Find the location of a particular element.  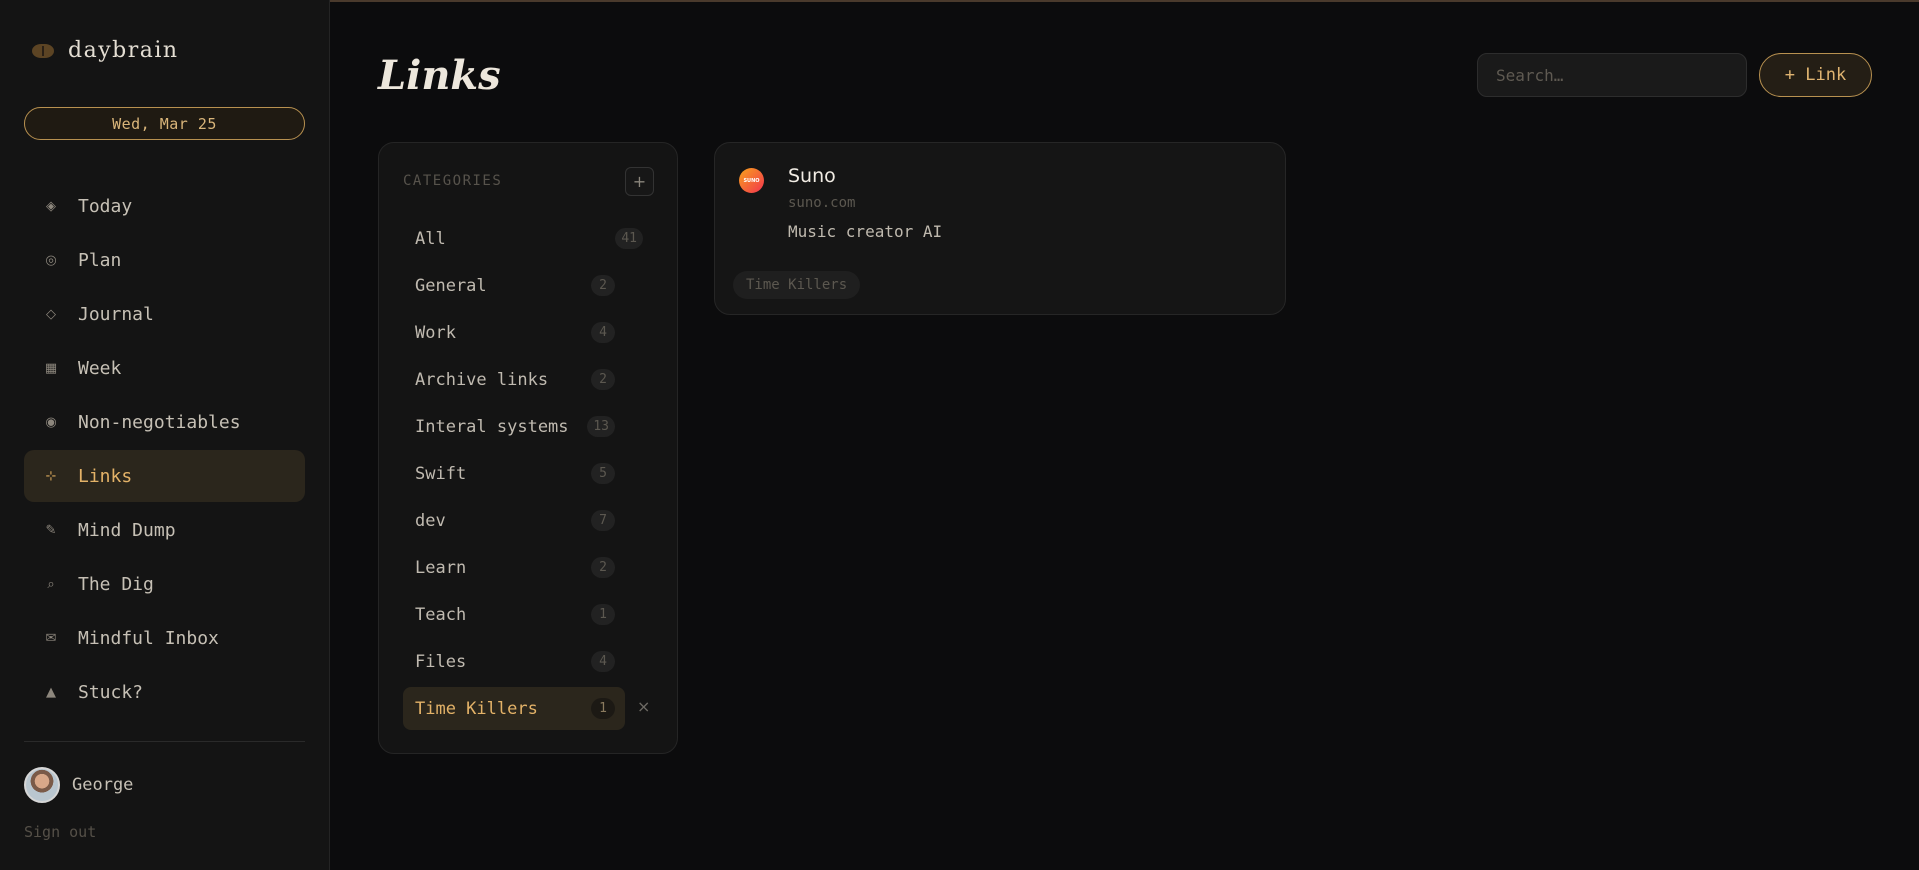

category-label: Teach is located at coordinates (441, 614).